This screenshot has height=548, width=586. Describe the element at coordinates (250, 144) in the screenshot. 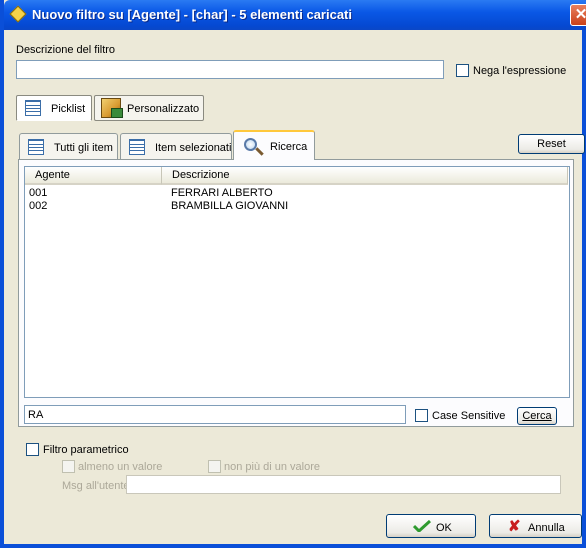

I see `magnifier-icon` at that location.